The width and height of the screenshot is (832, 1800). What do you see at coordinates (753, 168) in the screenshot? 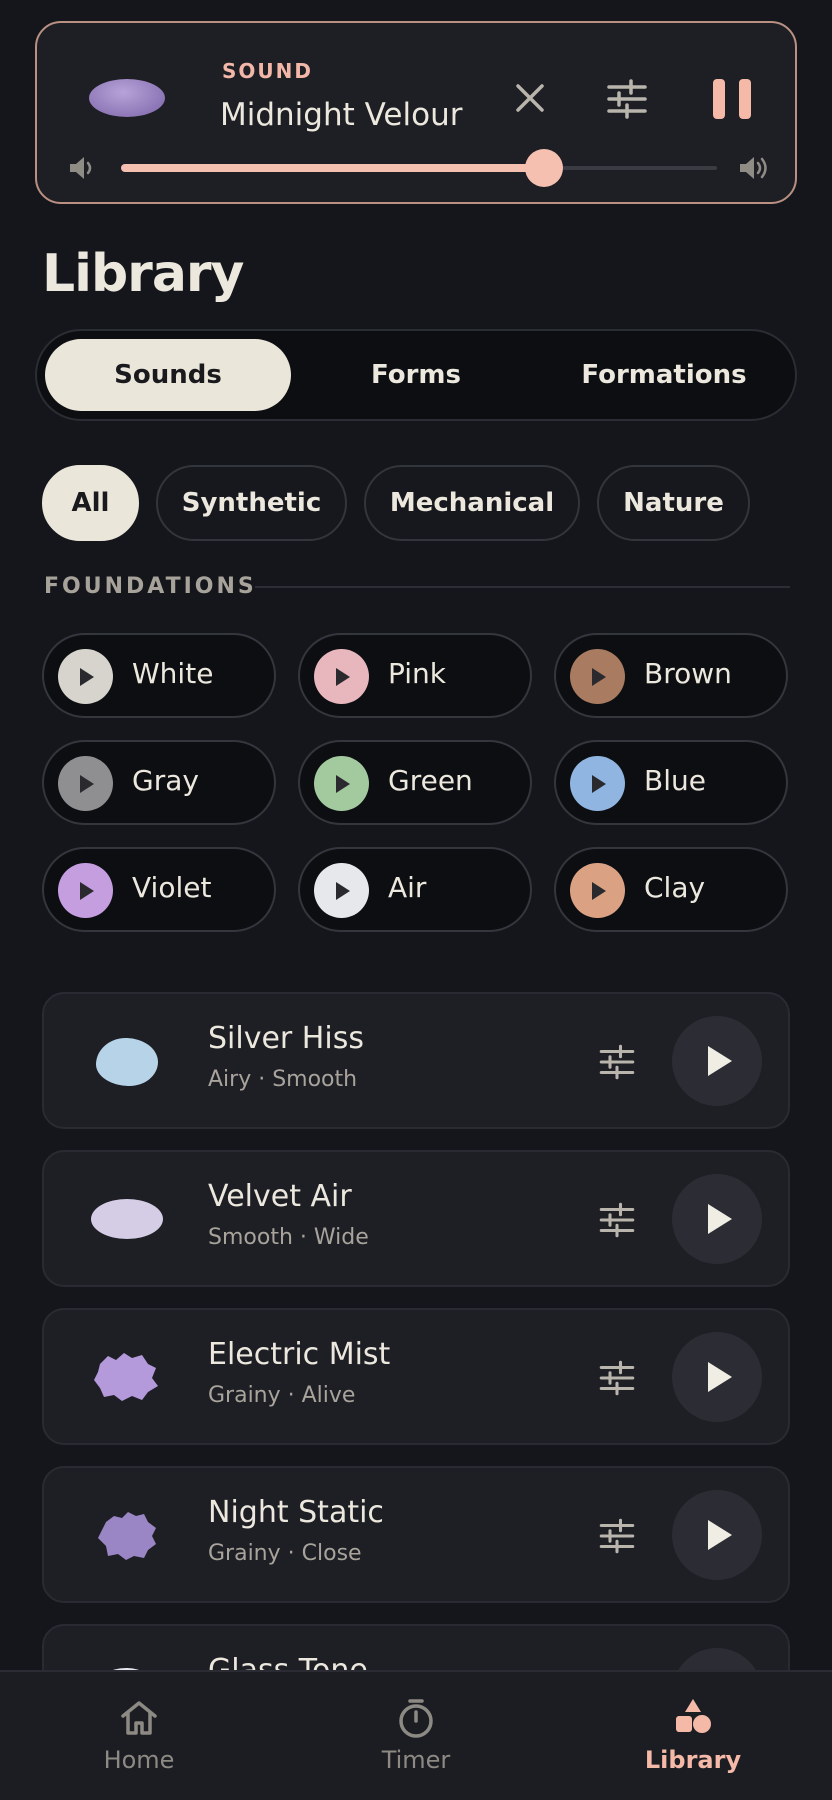
I see `volume-high-icon` at bounding box center [753, 168].